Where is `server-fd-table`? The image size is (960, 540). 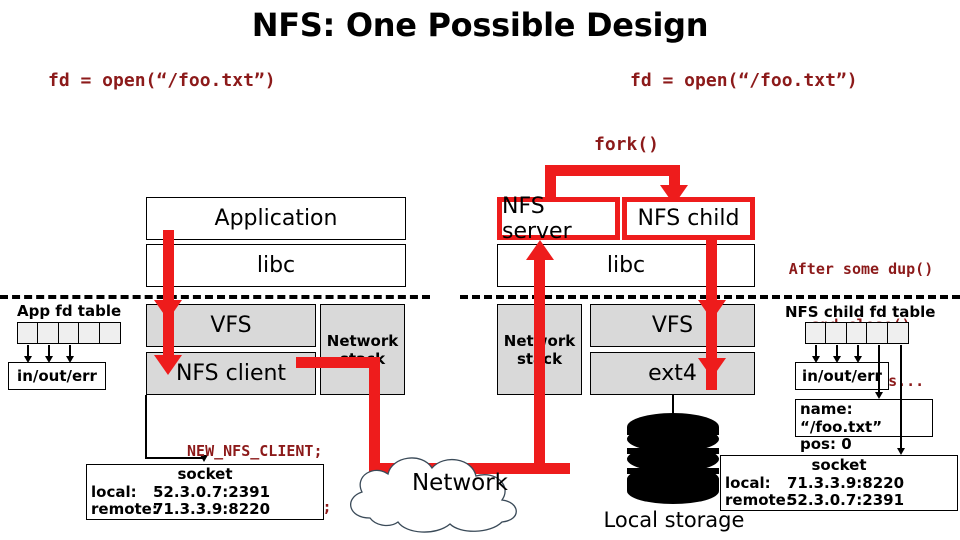
server-fd-table is located at coordinates (857, 333).